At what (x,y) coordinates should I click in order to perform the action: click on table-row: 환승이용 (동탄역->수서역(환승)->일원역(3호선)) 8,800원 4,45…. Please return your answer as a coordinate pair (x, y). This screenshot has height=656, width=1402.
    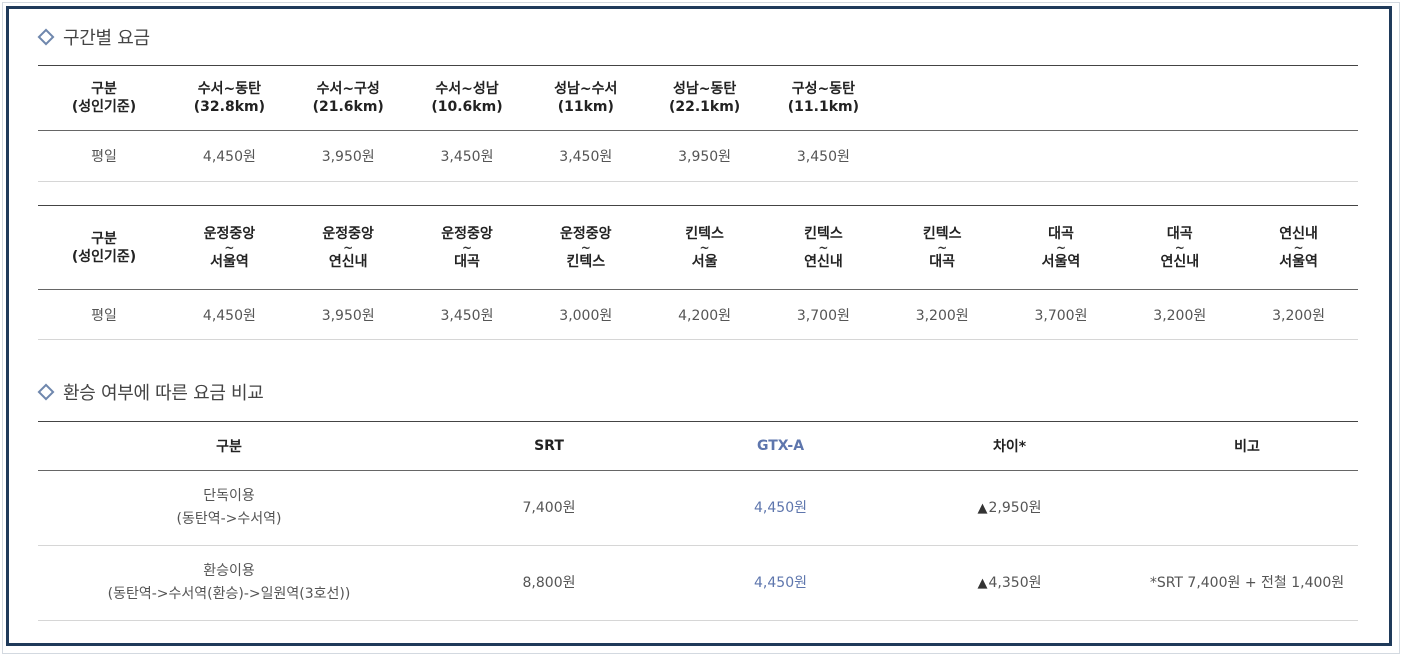
    Looking at the image, I should click on (698, 583).